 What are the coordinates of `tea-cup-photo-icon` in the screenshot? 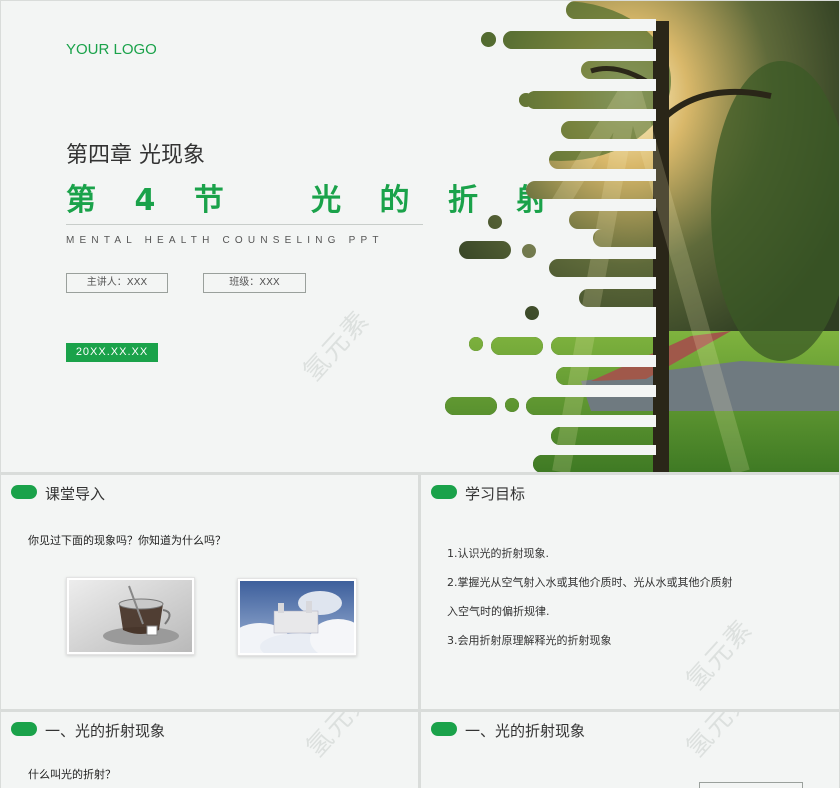 It's located at (130, 616).